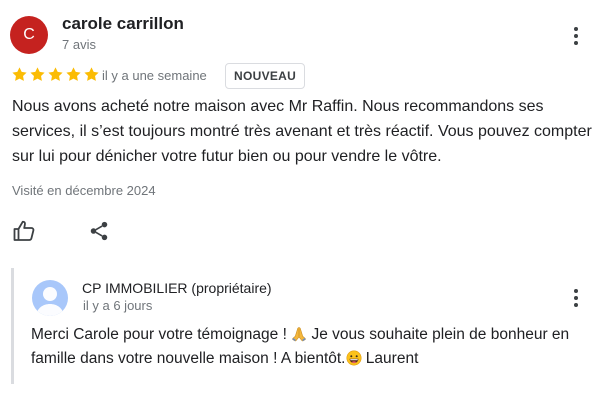 This screenshot has height=400, width=600. I want to click on owner-avatar, so click(50, 298).